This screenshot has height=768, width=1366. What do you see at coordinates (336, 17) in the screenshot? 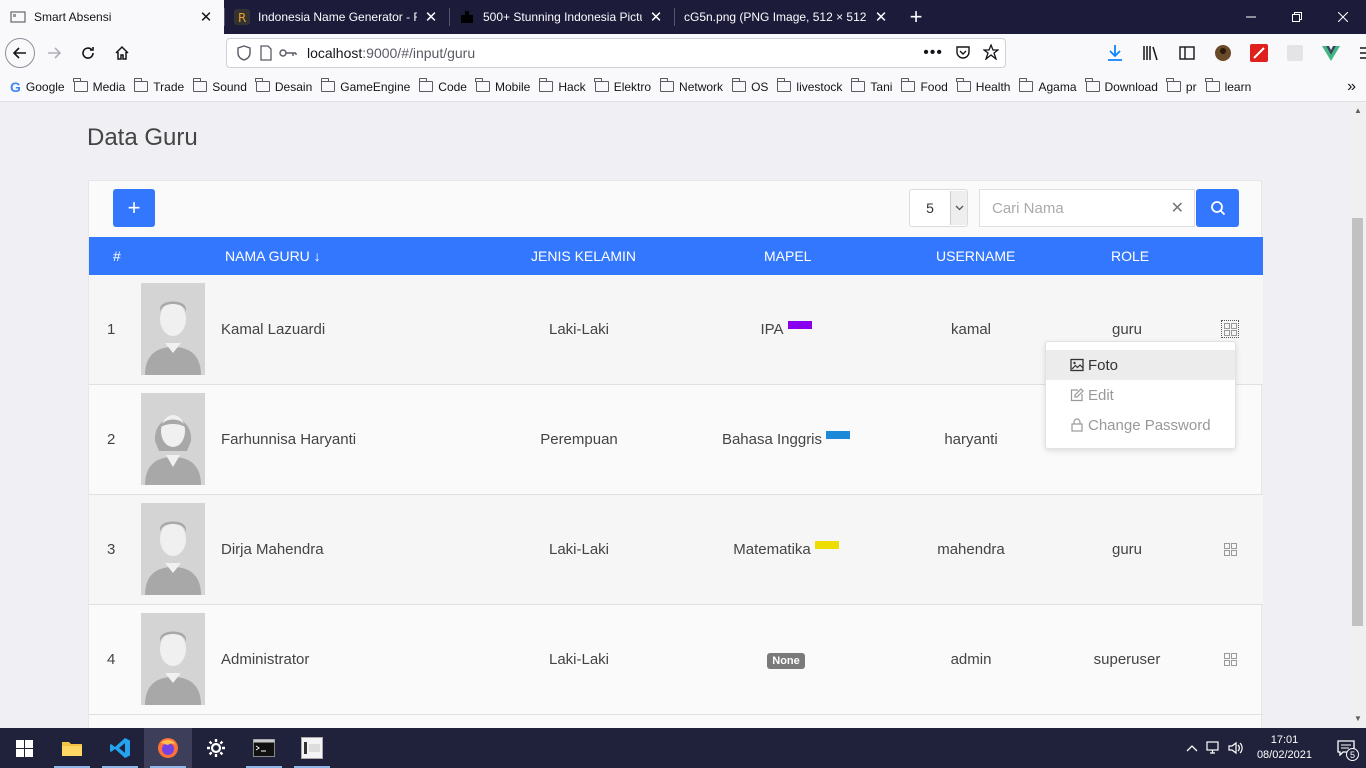
I see `tab-name-generator: R Indonesia Name Generator - Ra ✕` at bounding box center [336, 17].